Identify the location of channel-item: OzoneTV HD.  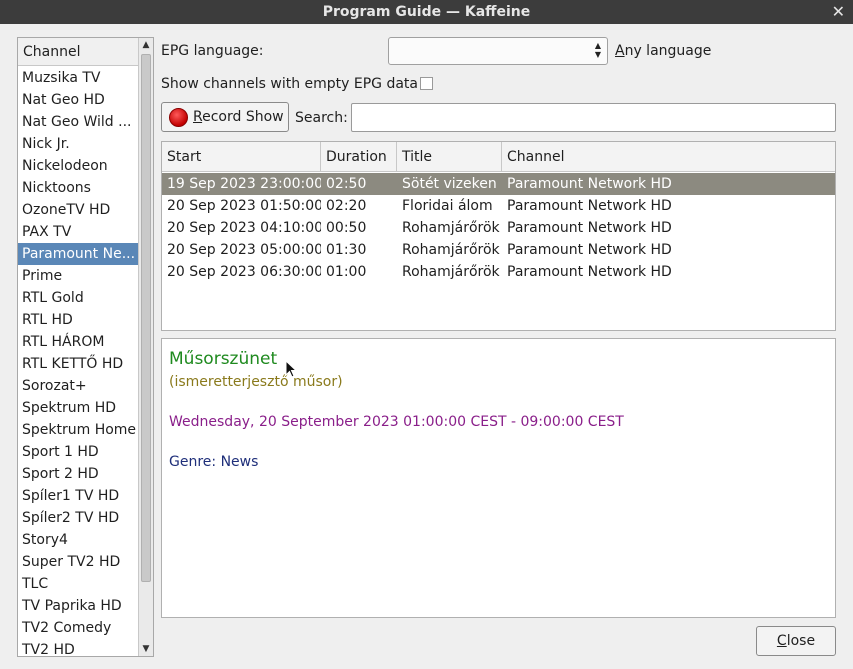
(78, 210).